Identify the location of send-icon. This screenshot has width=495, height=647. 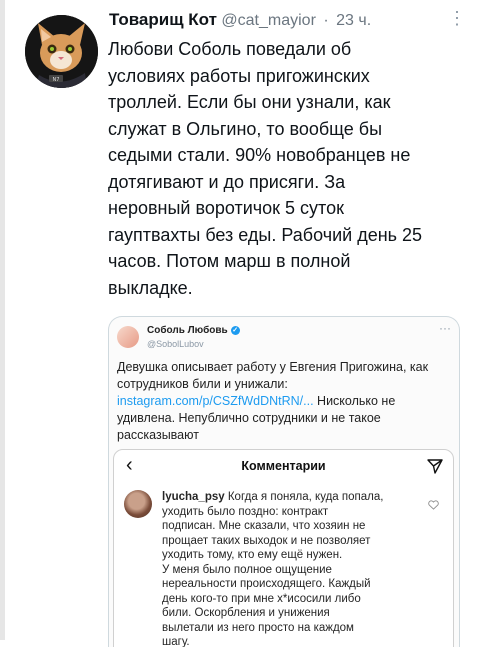
(435, 466).